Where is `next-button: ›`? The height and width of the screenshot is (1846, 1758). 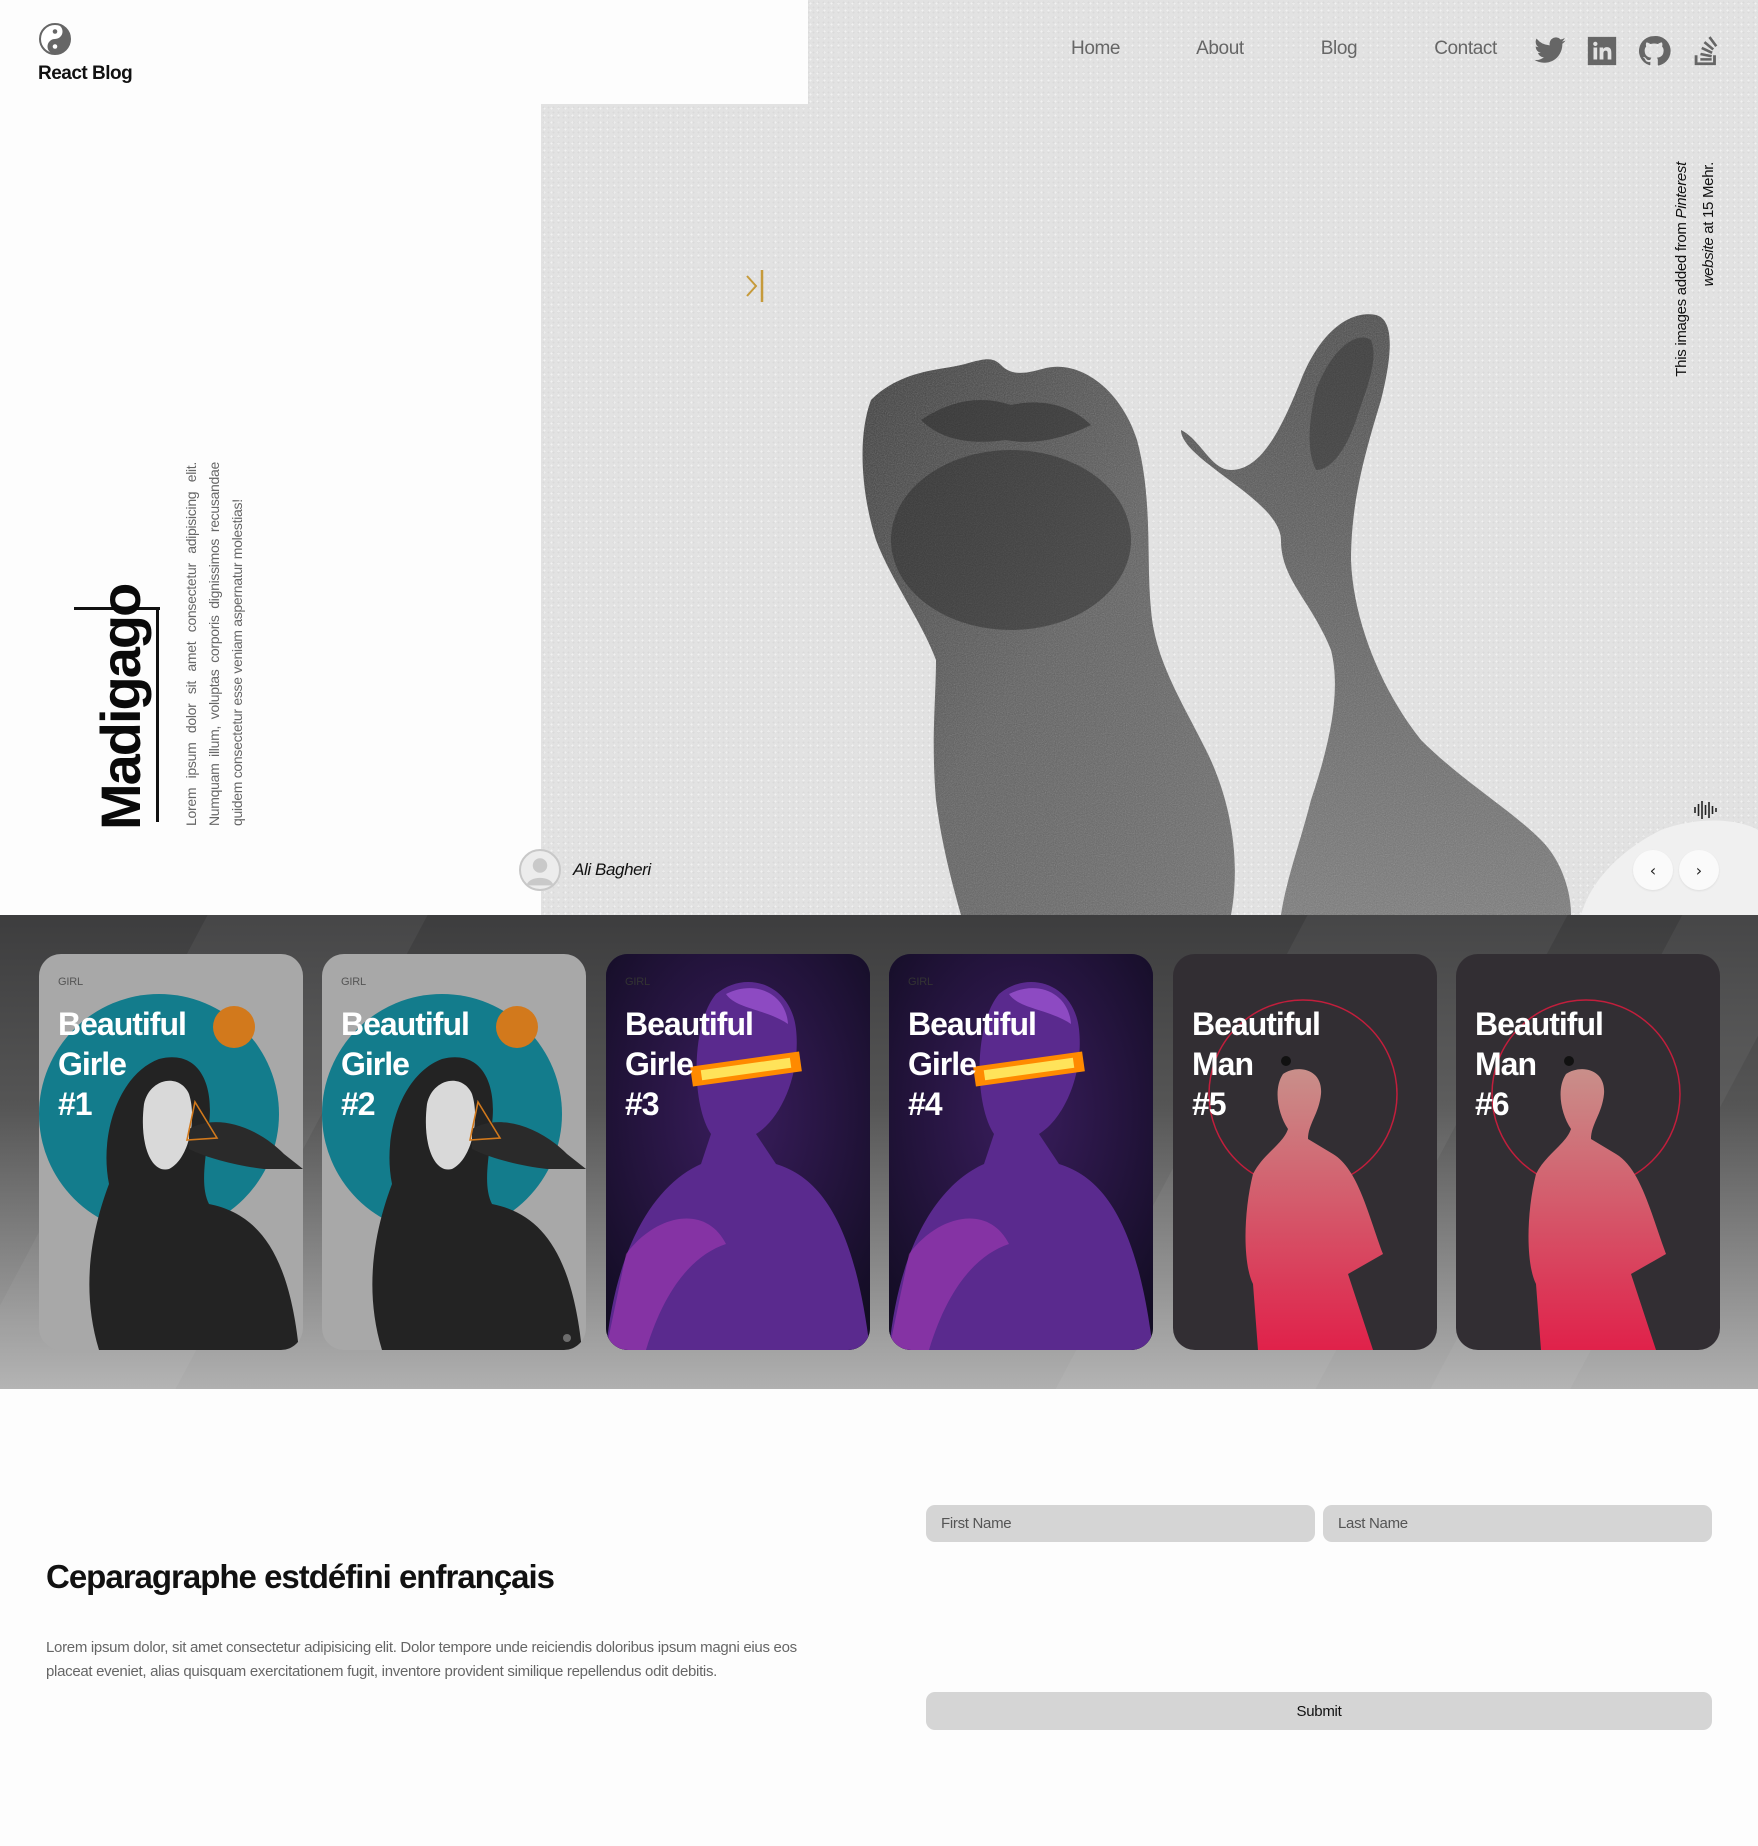 next-button: › is located at coordinates (1699, 870).